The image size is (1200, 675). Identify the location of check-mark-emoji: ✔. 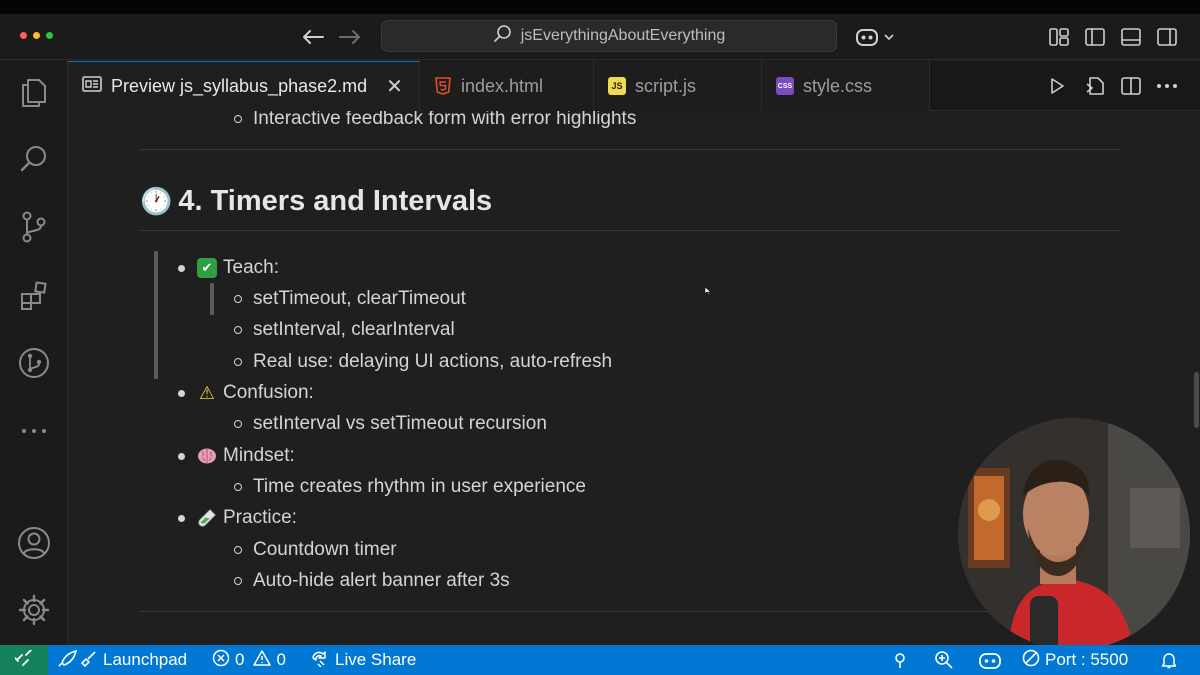
(207, 268).